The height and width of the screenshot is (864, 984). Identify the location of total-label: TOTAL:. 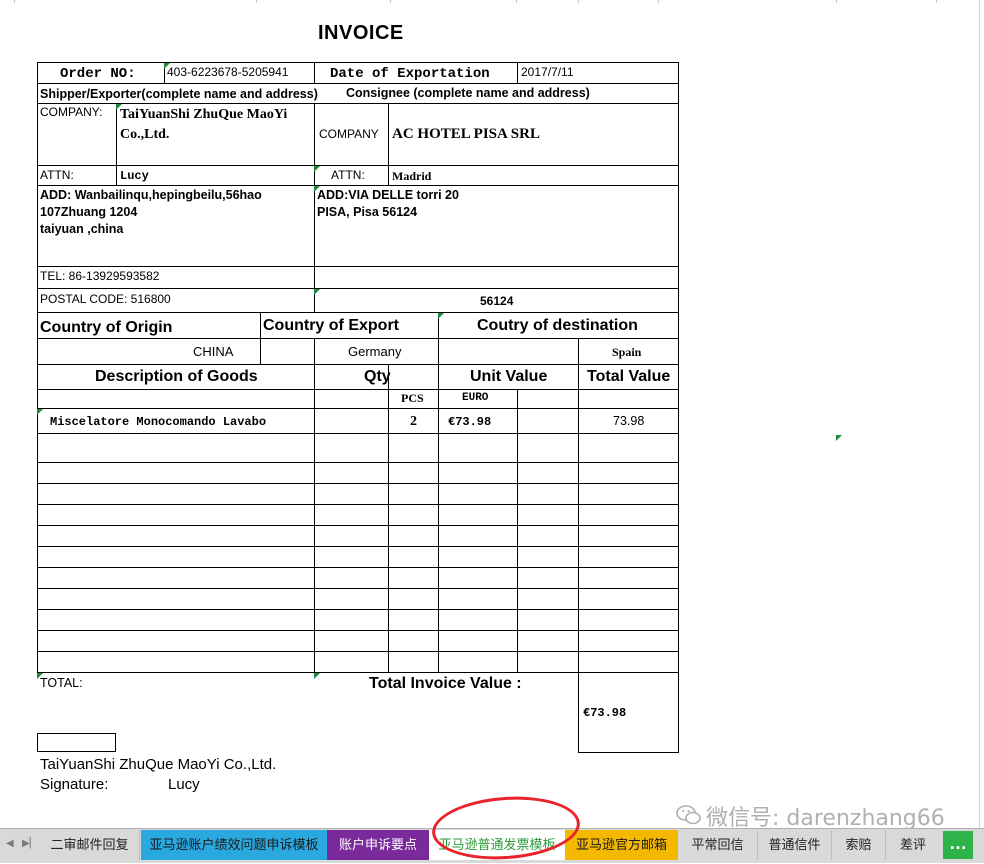
(61, 683).